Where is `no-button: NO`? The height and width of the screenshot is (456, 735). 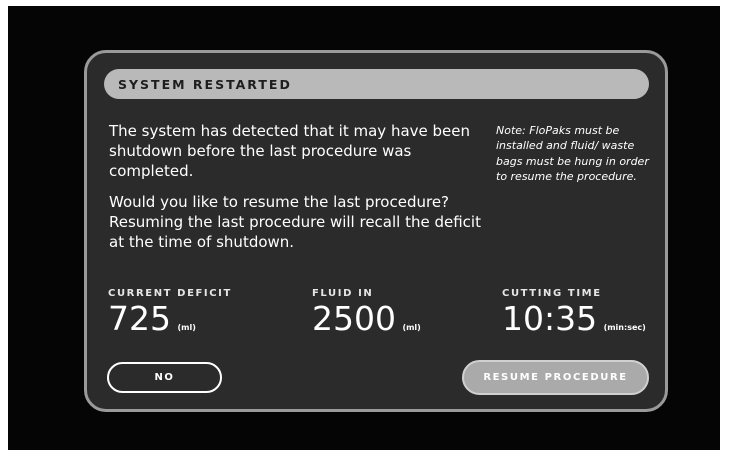 no-button: NO is located at coordinates (164, 377).